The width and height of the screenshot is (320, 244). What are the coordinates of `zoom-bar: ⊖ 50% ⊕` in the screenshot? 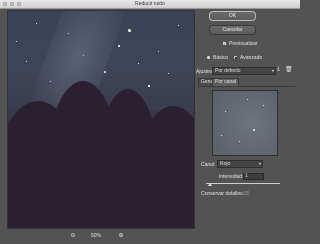 It's located at (101, 236).